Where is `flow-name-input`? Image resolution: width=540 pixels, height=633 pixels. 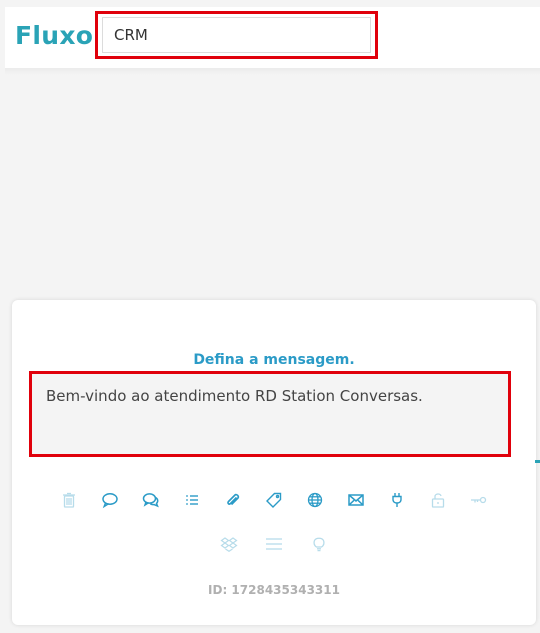 flow-name-input is located at coordinates (236, 35).